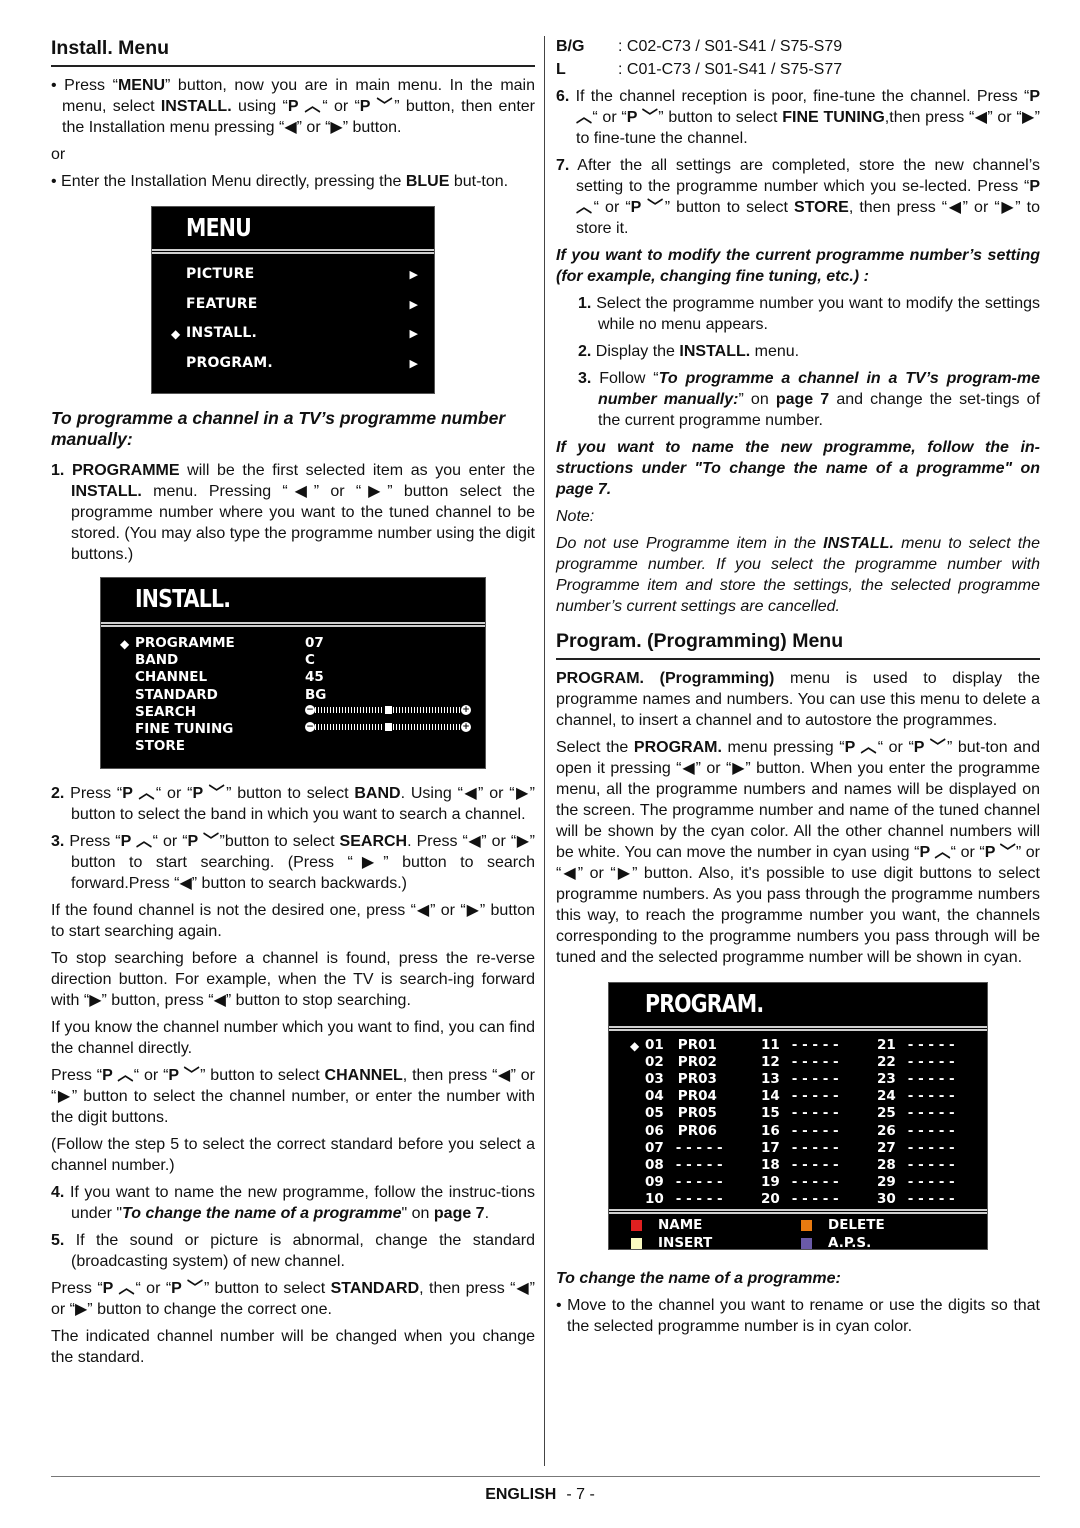 The width and height of the screenshot is (1080, 1528). What do you see at coordinates (459, 1213) in the screenshot?
I see `page-link: page 7` at bounding box center [459, 1213].